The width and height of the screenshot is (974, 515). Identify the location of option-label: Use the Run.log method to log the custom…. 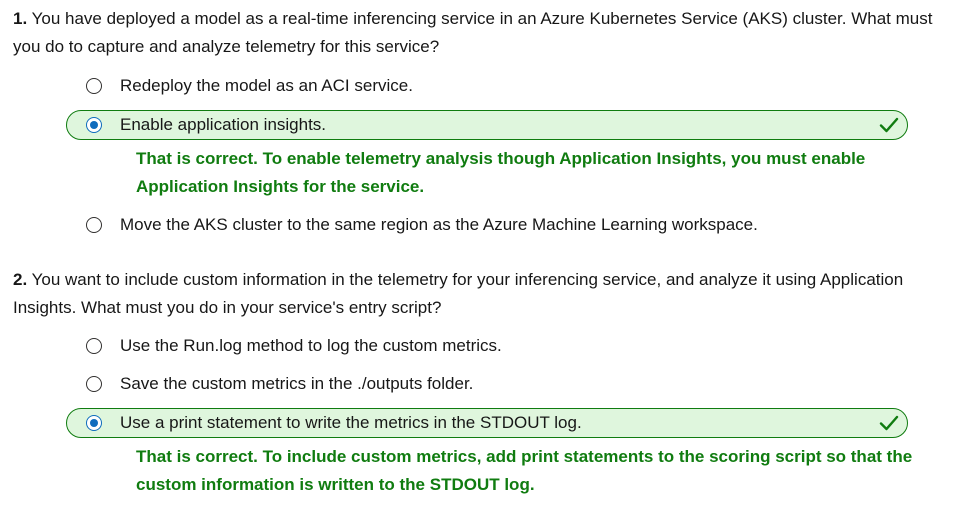
(311, 345).